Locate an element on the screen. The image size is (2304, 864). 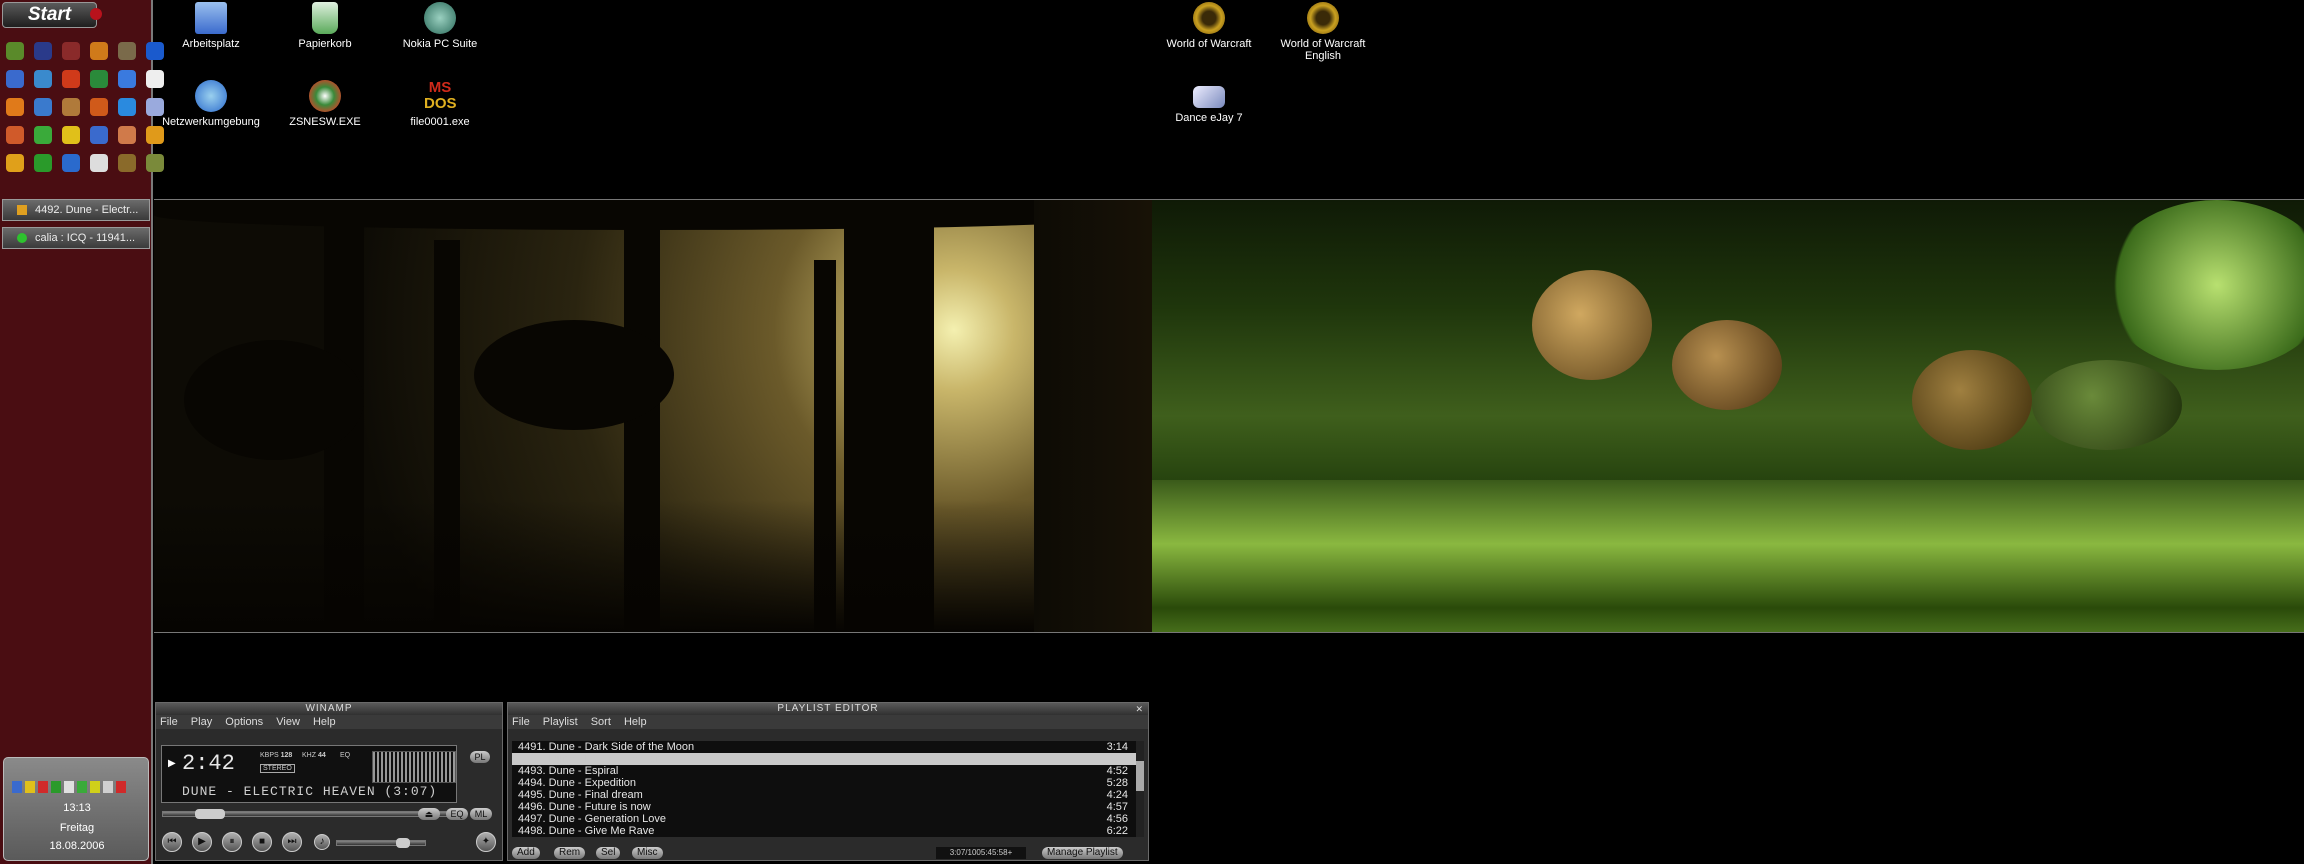
volume-slider is located at coordinates (381, 843).